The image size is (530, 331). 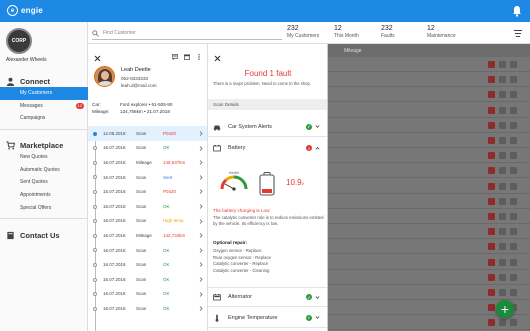 I want to click on sidebar-item-my-customers: My Customers, so click(x=44, y=93).